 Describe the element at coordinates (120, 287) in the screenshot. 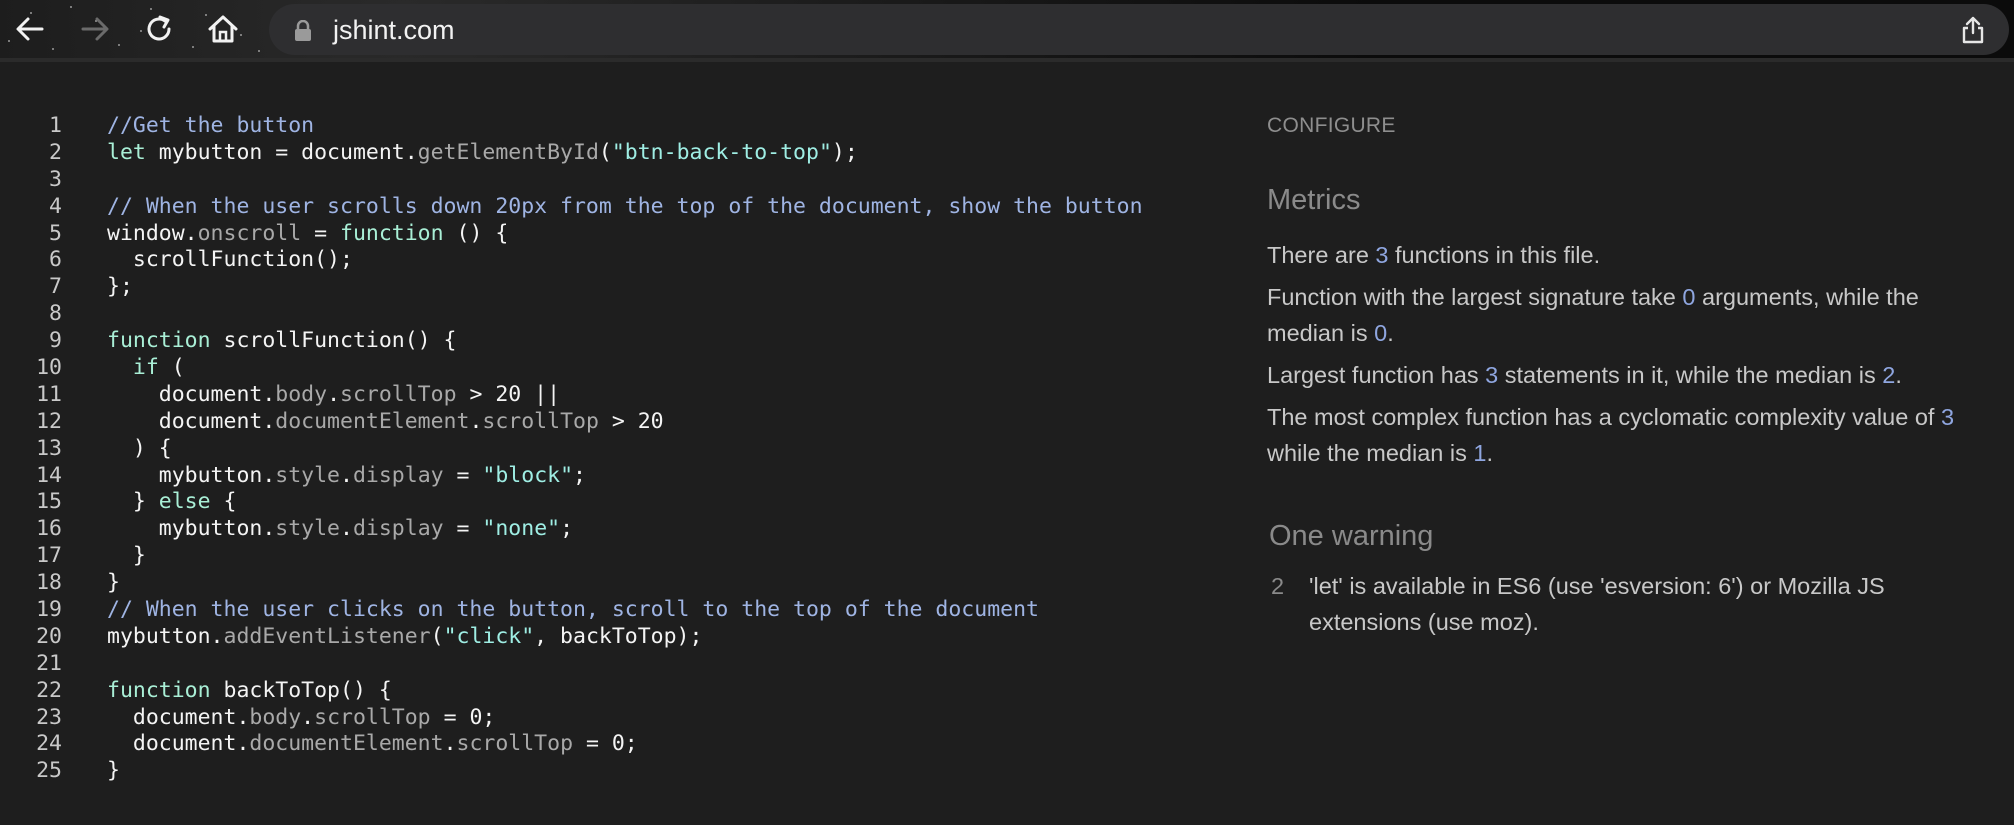

I see `code-token-plain: };` at that location.